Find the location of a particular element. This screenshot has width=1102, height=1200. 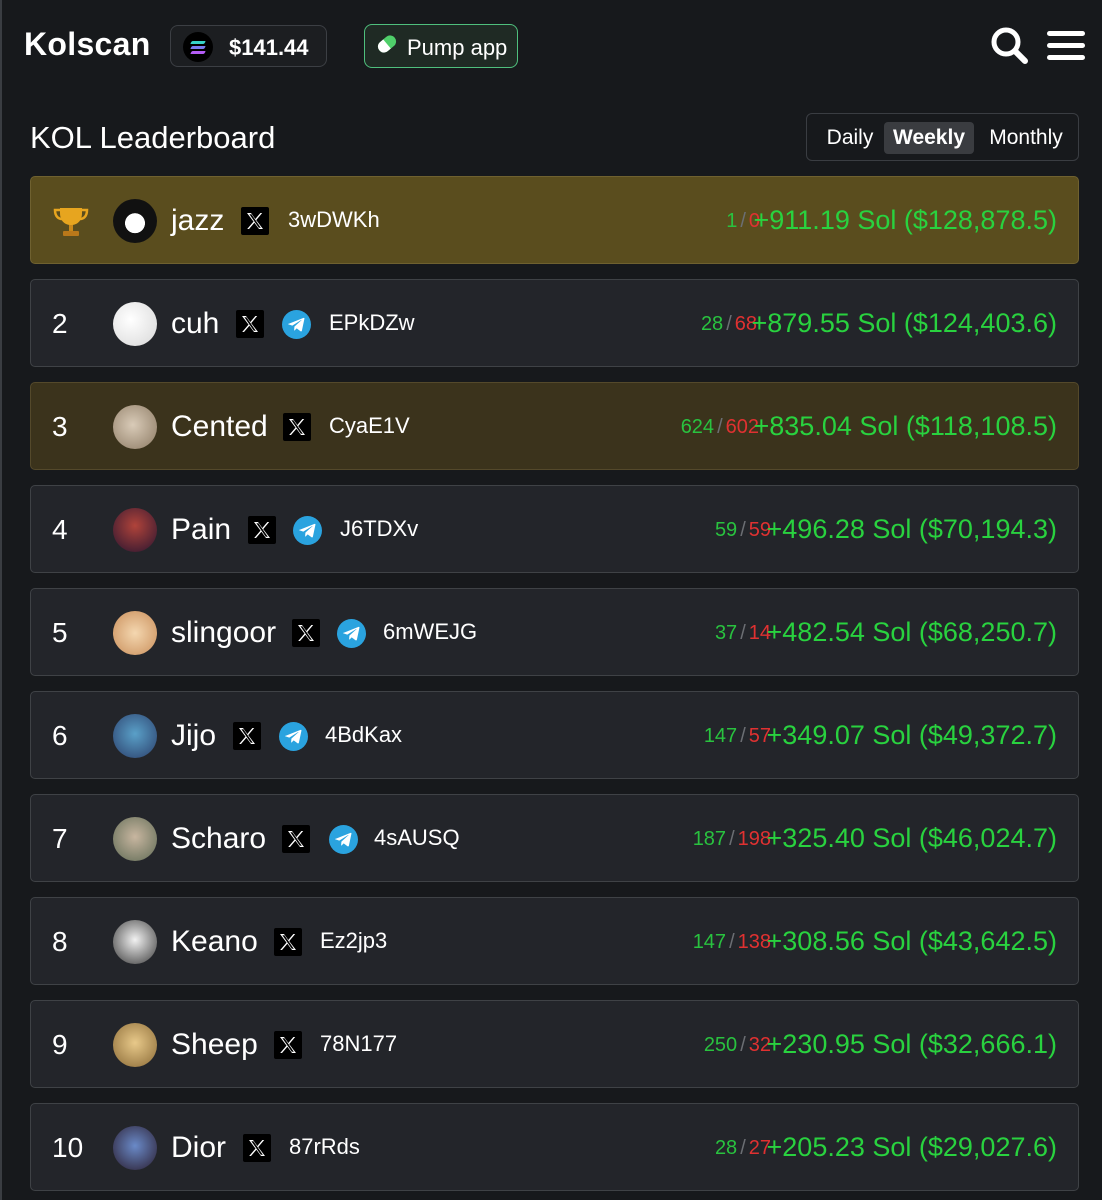

profit-value: +879.55 Sol ($124,403.6) is located at coordinates (904, 323).